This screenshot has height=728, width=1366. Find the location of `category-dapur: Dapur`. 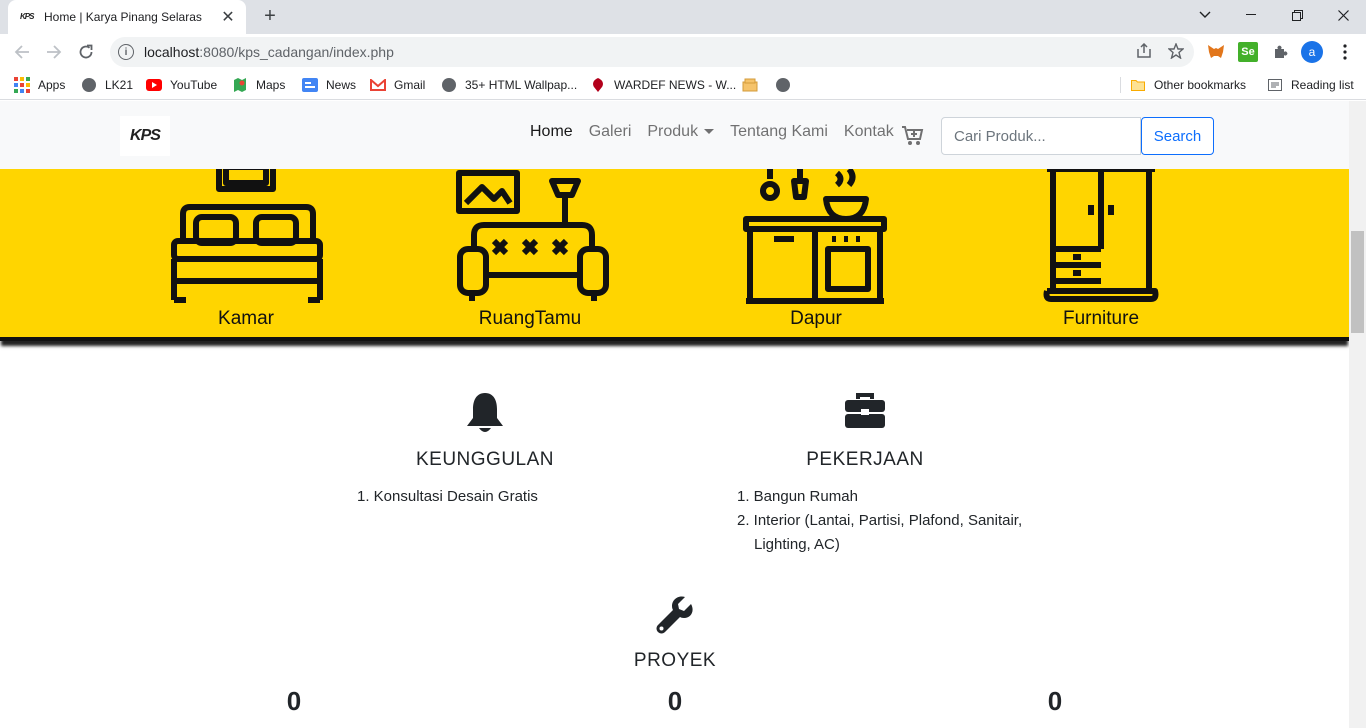

category-dapur: Dapur is located at coordinates (816, 249).